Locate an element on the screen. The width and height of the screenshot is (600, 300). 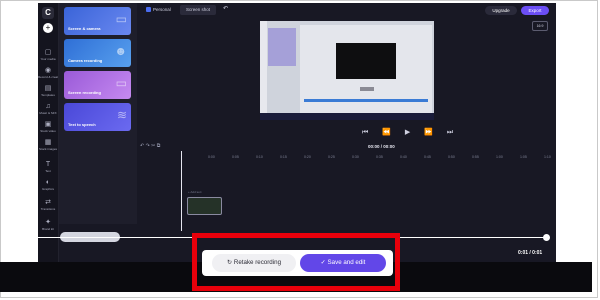
screen-camera-icon: ▭ is located at coordinates (121, 19).